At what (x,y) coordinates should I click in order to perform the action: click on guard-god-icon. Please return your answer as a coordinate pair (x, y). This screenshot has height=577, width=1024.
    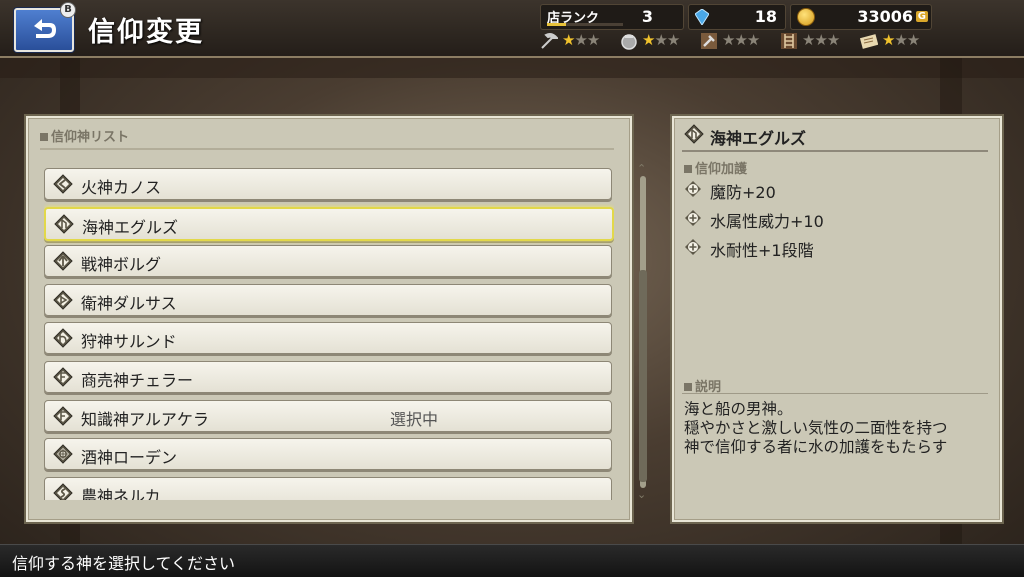
    Looking at the image, I should click on (63, 300).